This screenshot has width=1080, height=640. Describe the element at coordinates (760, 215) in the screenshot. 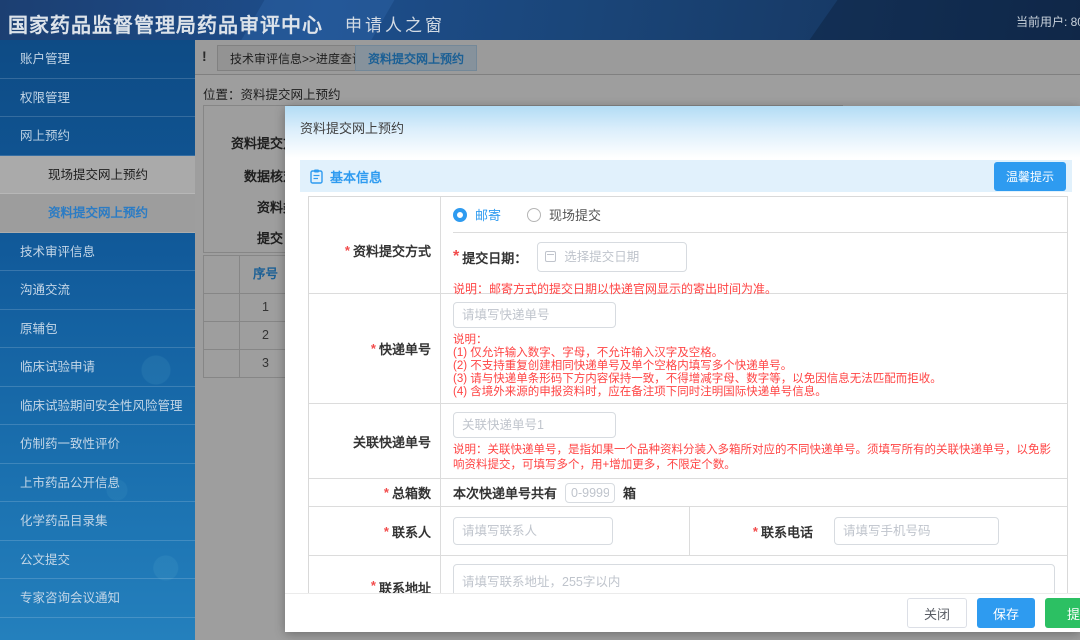

I see `submit-method-radio-group: 邮寄 现场提交` at that location.